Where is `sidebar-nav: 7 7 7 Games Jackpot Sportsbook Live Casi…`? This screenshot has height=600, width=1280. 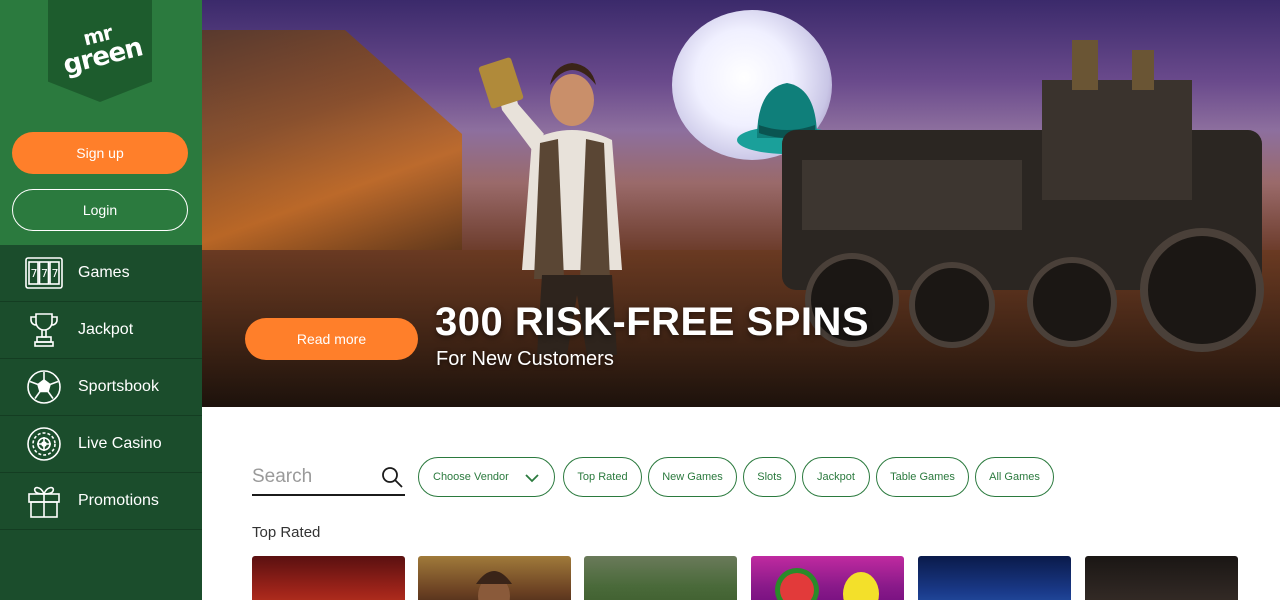 sidebar-nav: 7 7 7 Games Jackpot Sportsbook Live Casi… is located at coordinates (101, 387).